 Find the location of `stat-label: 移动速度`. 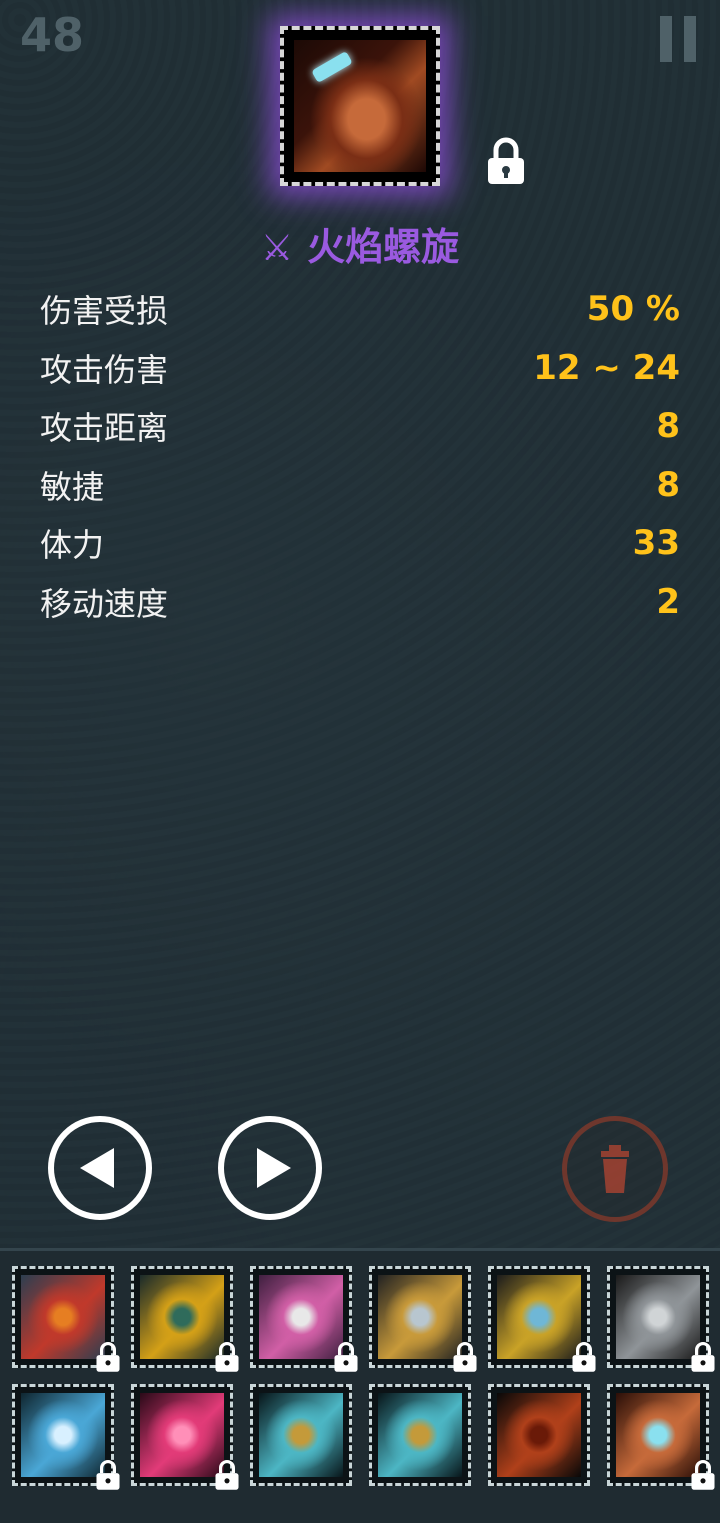

stat-label: 移动速度 is located at coordinates (104, 603).